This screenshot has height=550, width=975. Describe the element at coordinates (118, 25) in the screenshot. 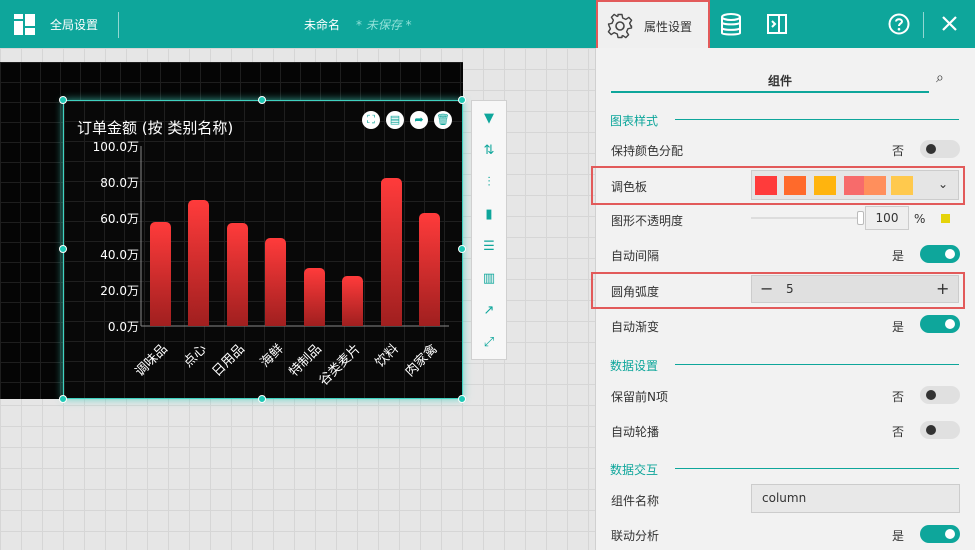

I see `topbar-divider` at that location.